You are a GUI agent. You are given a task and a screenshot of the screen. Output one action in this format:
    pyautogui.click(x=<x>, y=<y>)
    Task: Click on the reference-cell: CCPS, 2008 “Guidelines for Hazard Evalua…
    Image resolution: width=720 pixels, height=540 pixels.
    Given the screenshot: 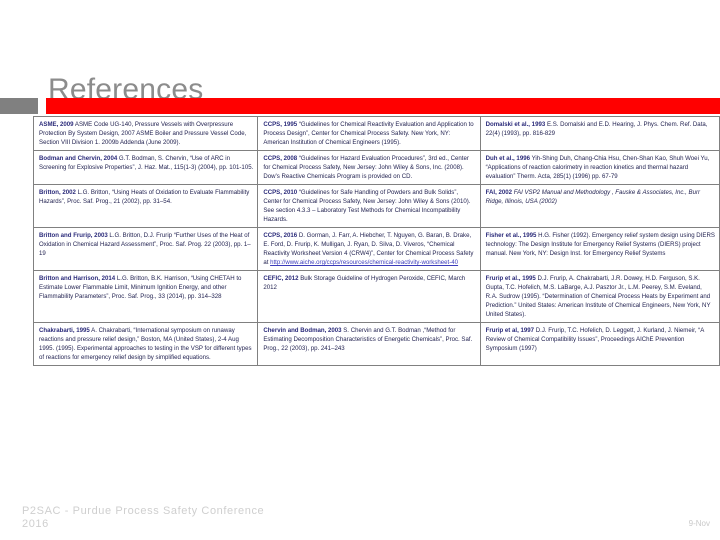 What is the action you would take?
    pyautogui.click(x=369, y=168)
    